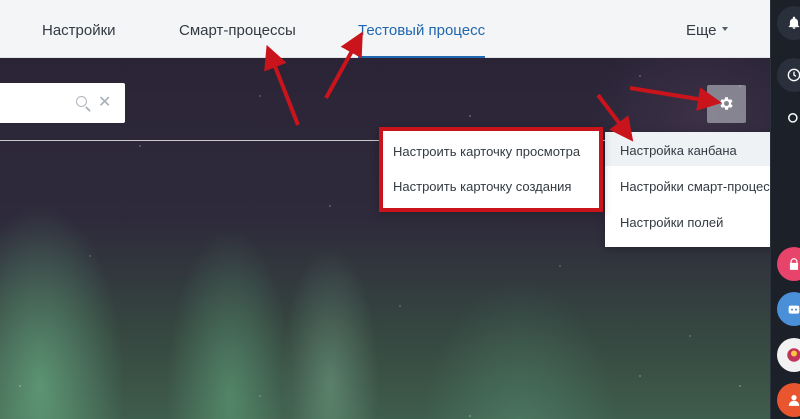  I want to click on arrow-to-gear, so click(675, 98).